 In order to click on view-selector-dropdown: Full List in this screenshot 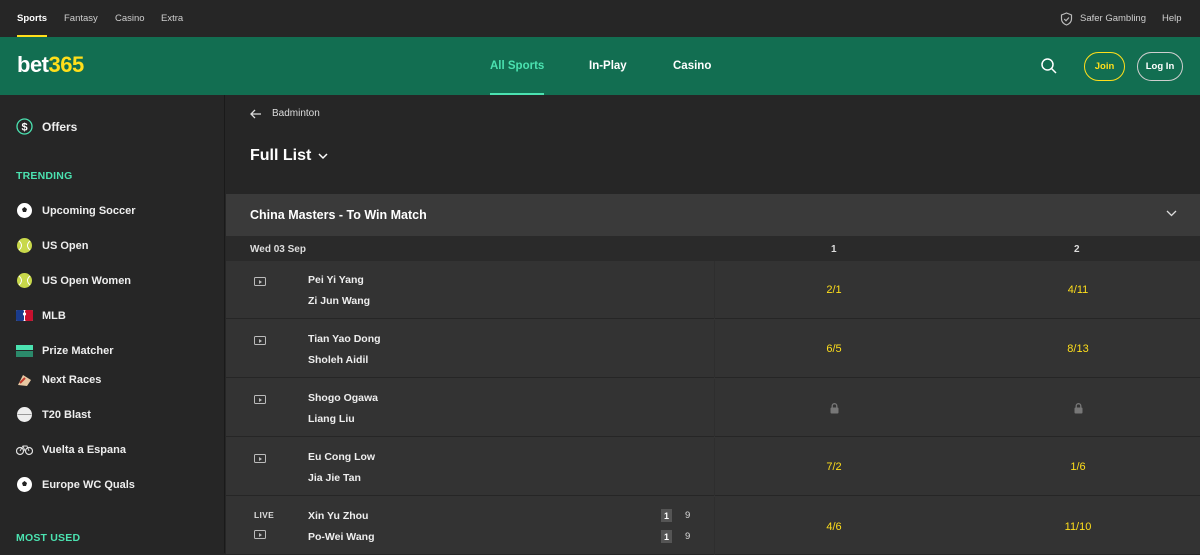, I will do `click(289, 156)`.